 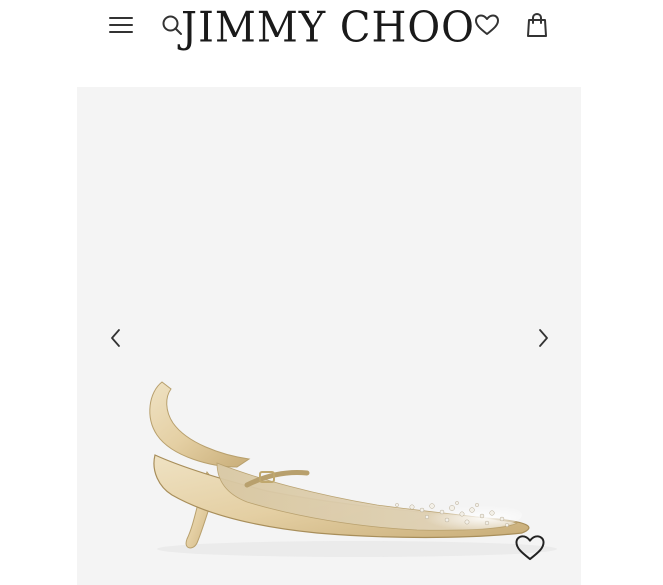 I want to click on logo-text: JIMMY CHOO, so click(x=328, y=28).